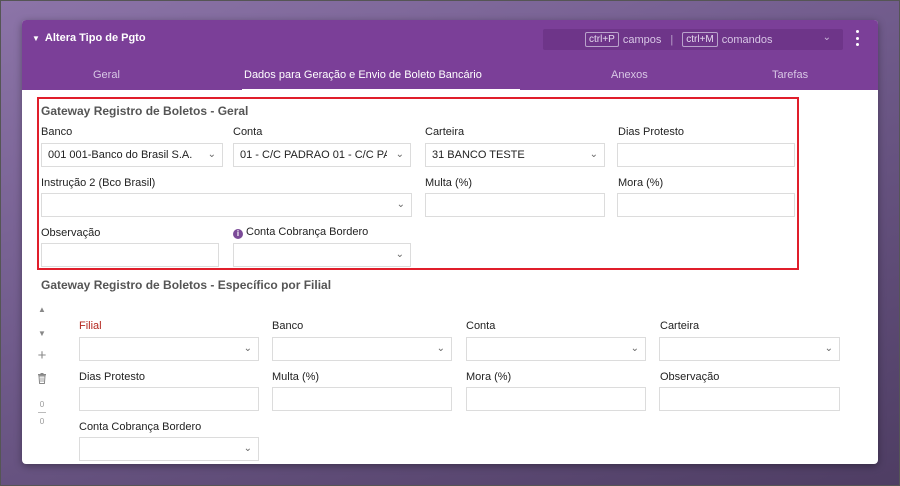  I want to click on conta-value: 01 - C/C PADRAO 01 - C/C PADRAO, so click(313, 155).